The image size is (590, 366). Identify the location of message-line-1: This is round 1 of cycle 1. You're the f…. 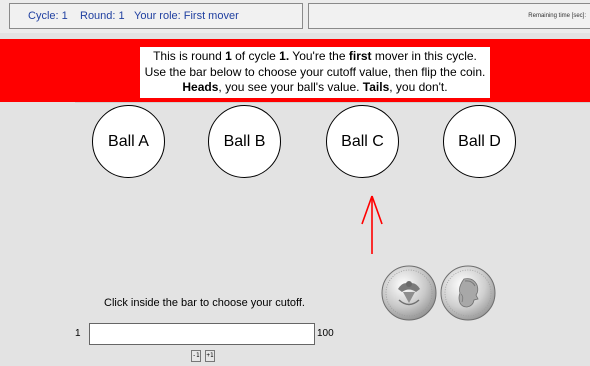
(315, 56).